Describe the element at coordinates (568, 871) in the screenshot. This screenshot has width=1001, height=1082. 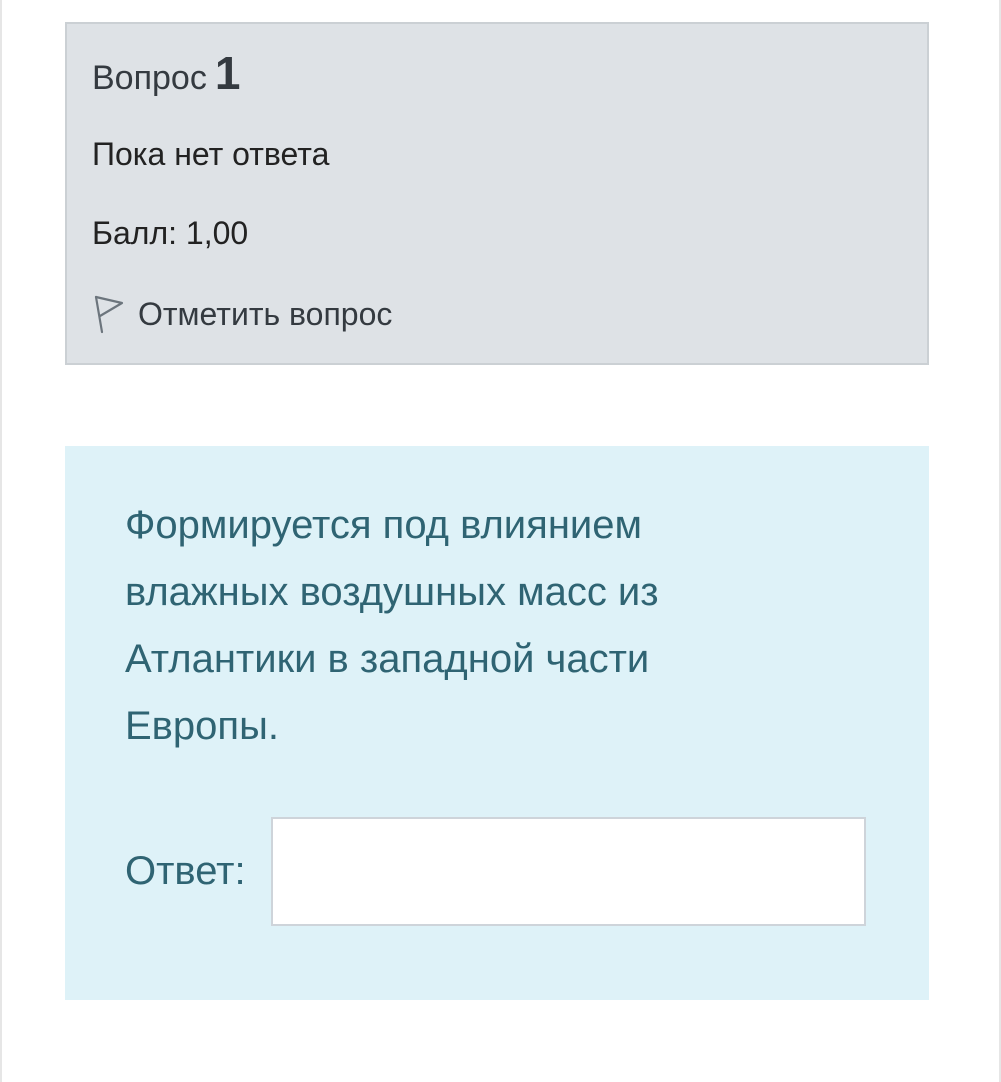
I see `answer-input` at that location.